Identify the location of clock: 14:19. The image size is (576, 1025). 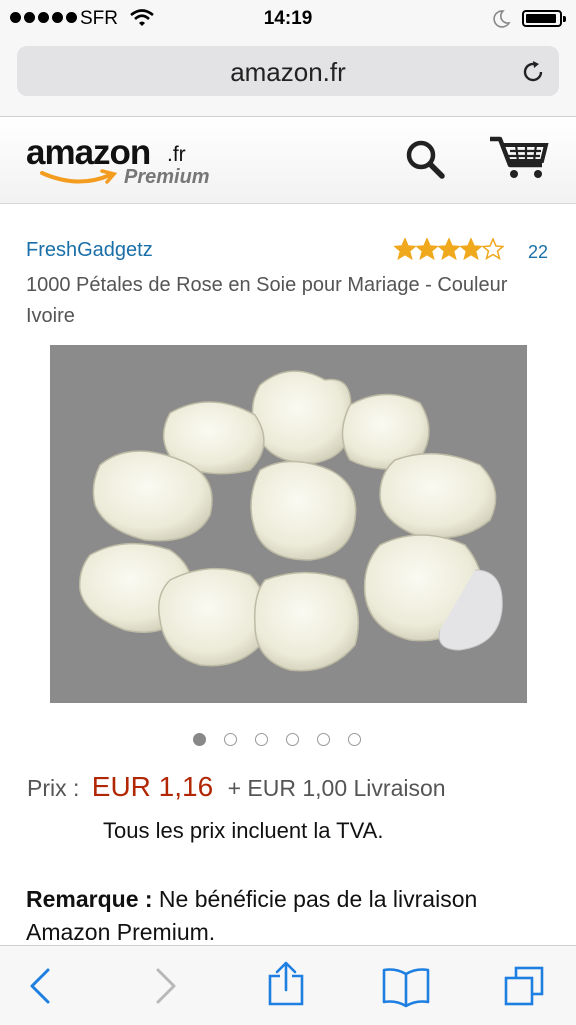
(288, 18).